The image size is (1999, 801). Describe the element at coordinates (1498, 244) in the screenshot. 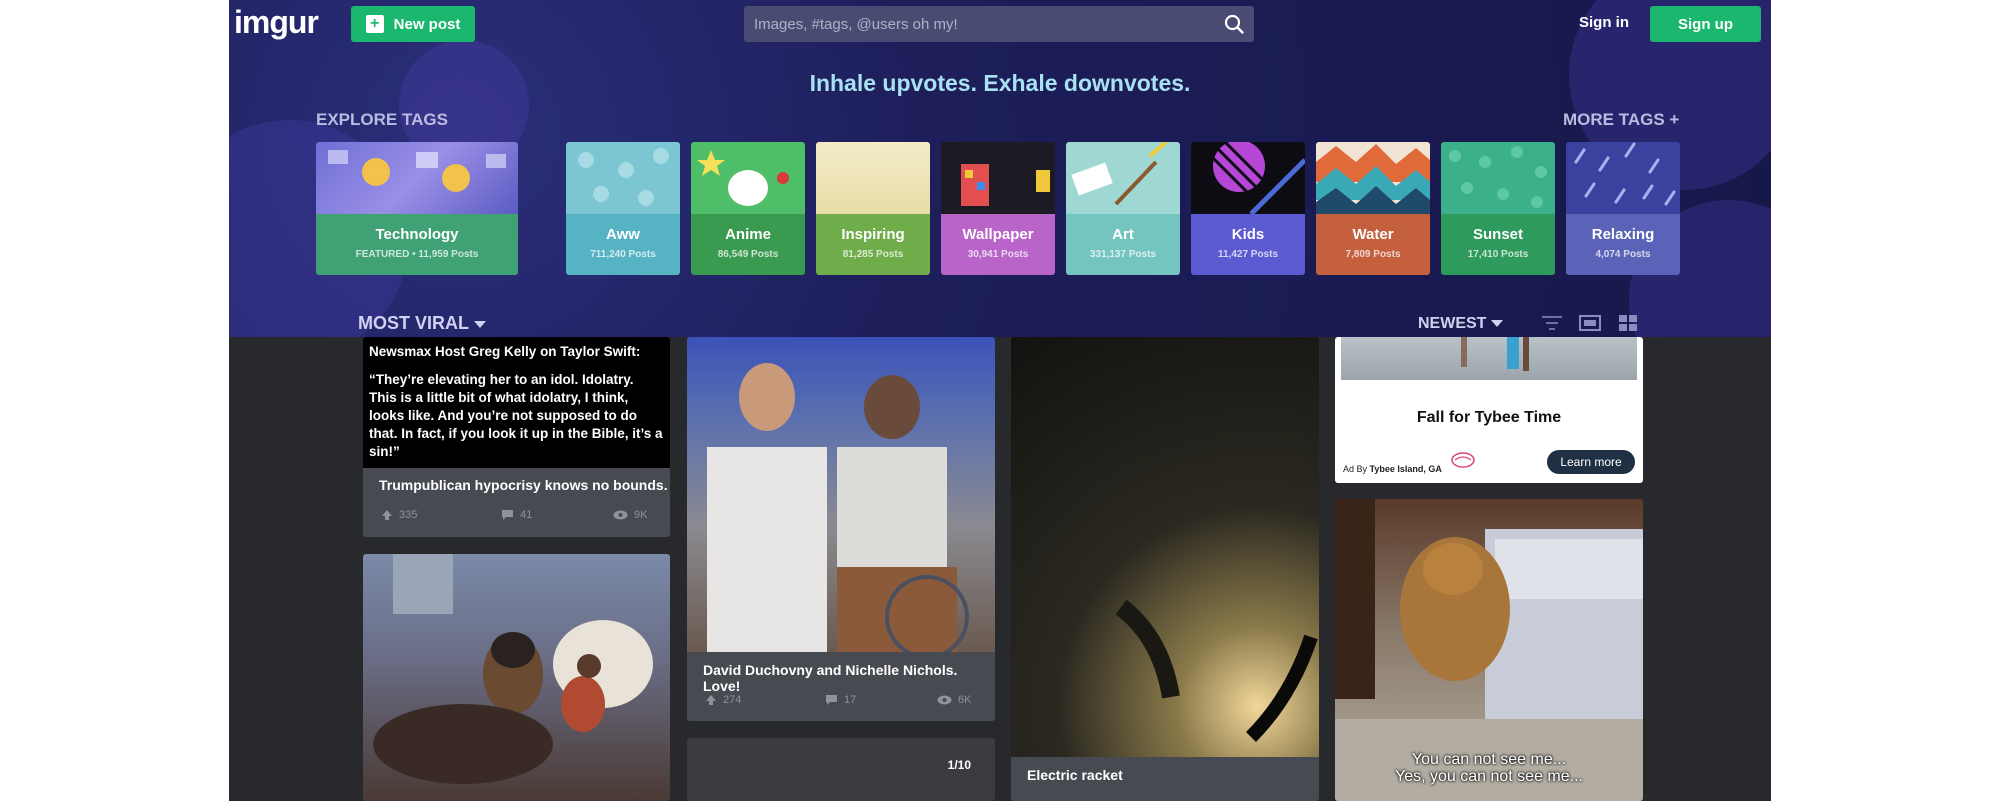

I see `tag-info: Sunset 17,410 Posts` at that location.